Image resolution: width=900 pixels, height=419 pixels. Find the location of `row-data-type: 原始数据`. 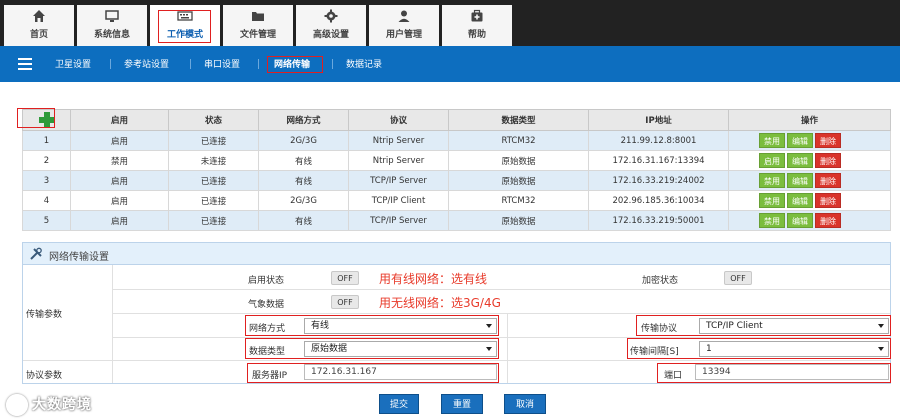

row-data-type: 原始数据 is located at coordinates (518, 220).